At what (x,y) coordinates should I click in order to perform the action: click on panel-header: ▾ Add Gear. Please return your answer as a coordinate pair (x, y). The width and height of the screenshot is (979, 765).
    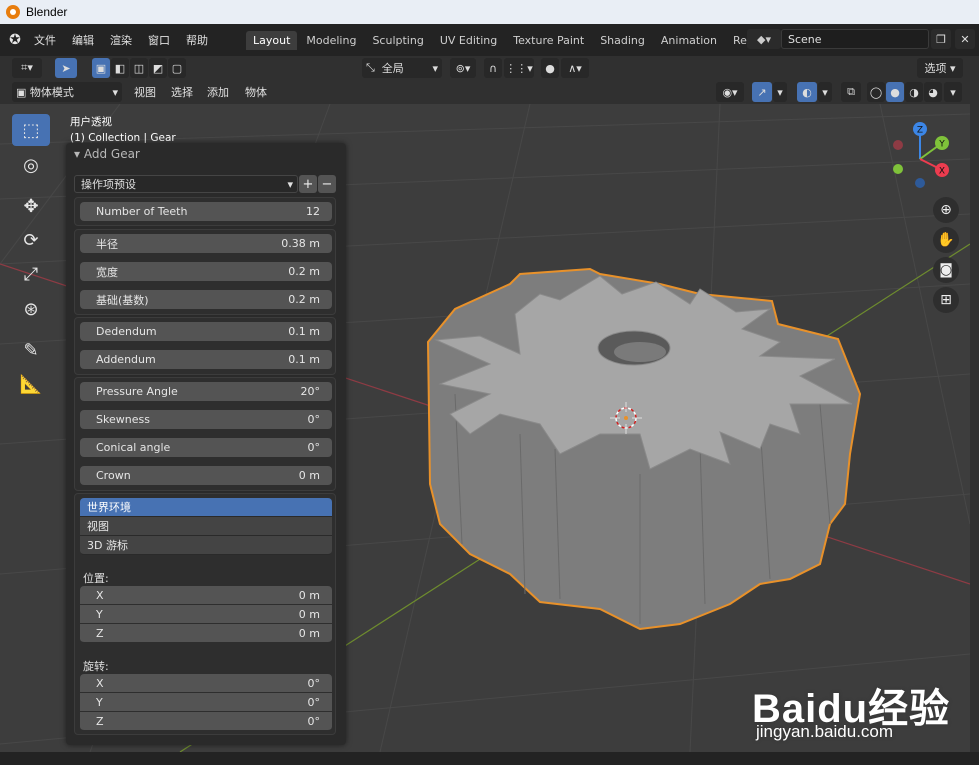
    Looking at the image, I should click on (107, 154).